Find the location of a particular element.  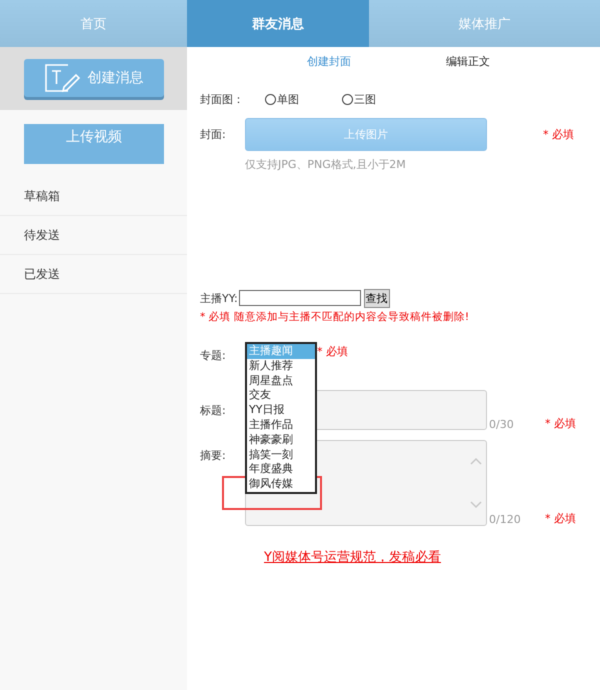

radio-option: 三图 is located at coordinates (359, 99).